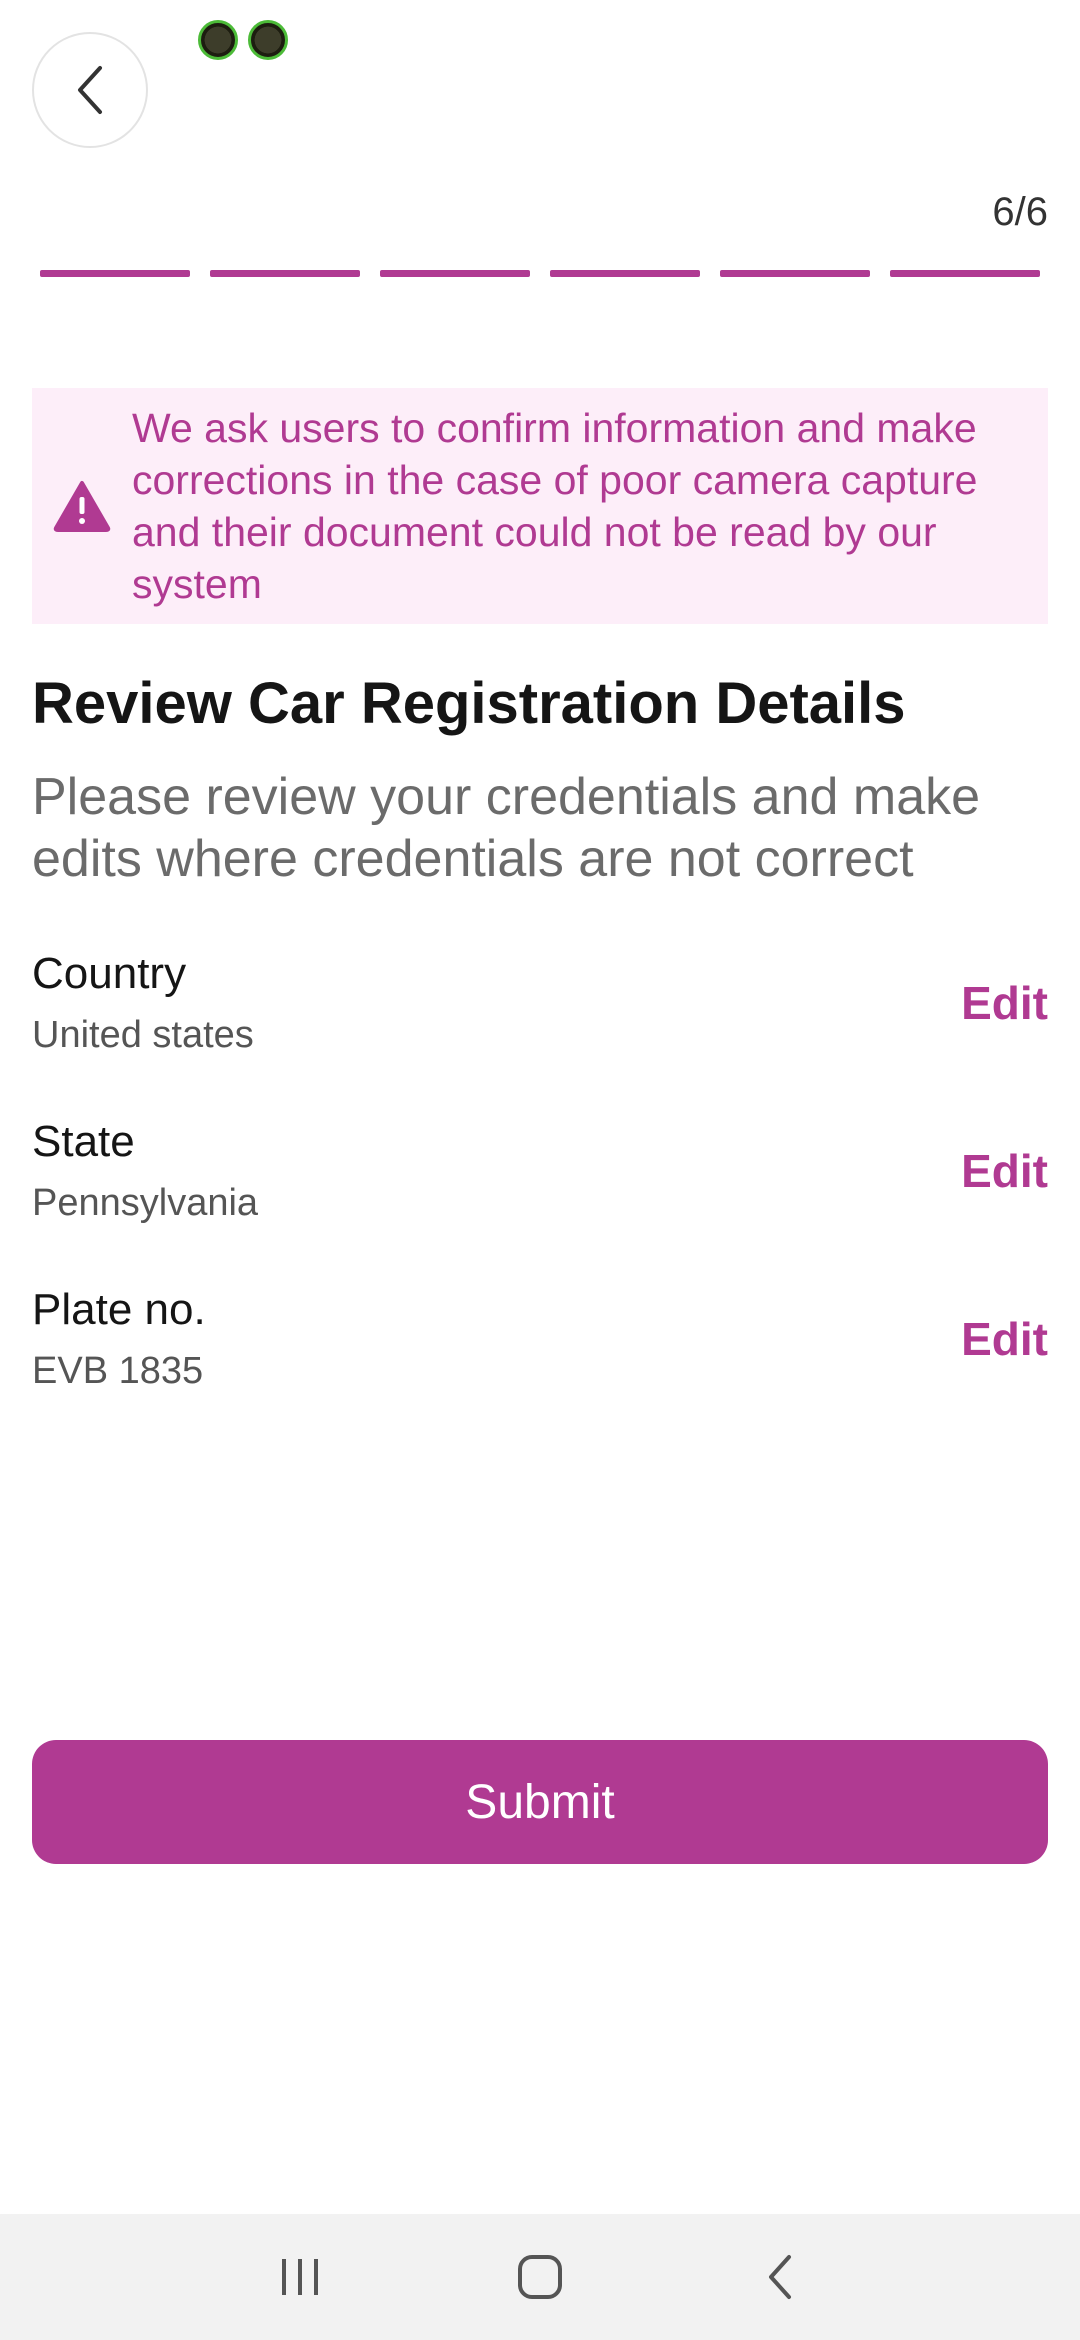 The height and width of the screenshot is (2340, 1080). What do you see at coordinates (118, 1371) in the screenshot?
I see `detail-value: EVB 1835` at bounding box center [118, 1371].